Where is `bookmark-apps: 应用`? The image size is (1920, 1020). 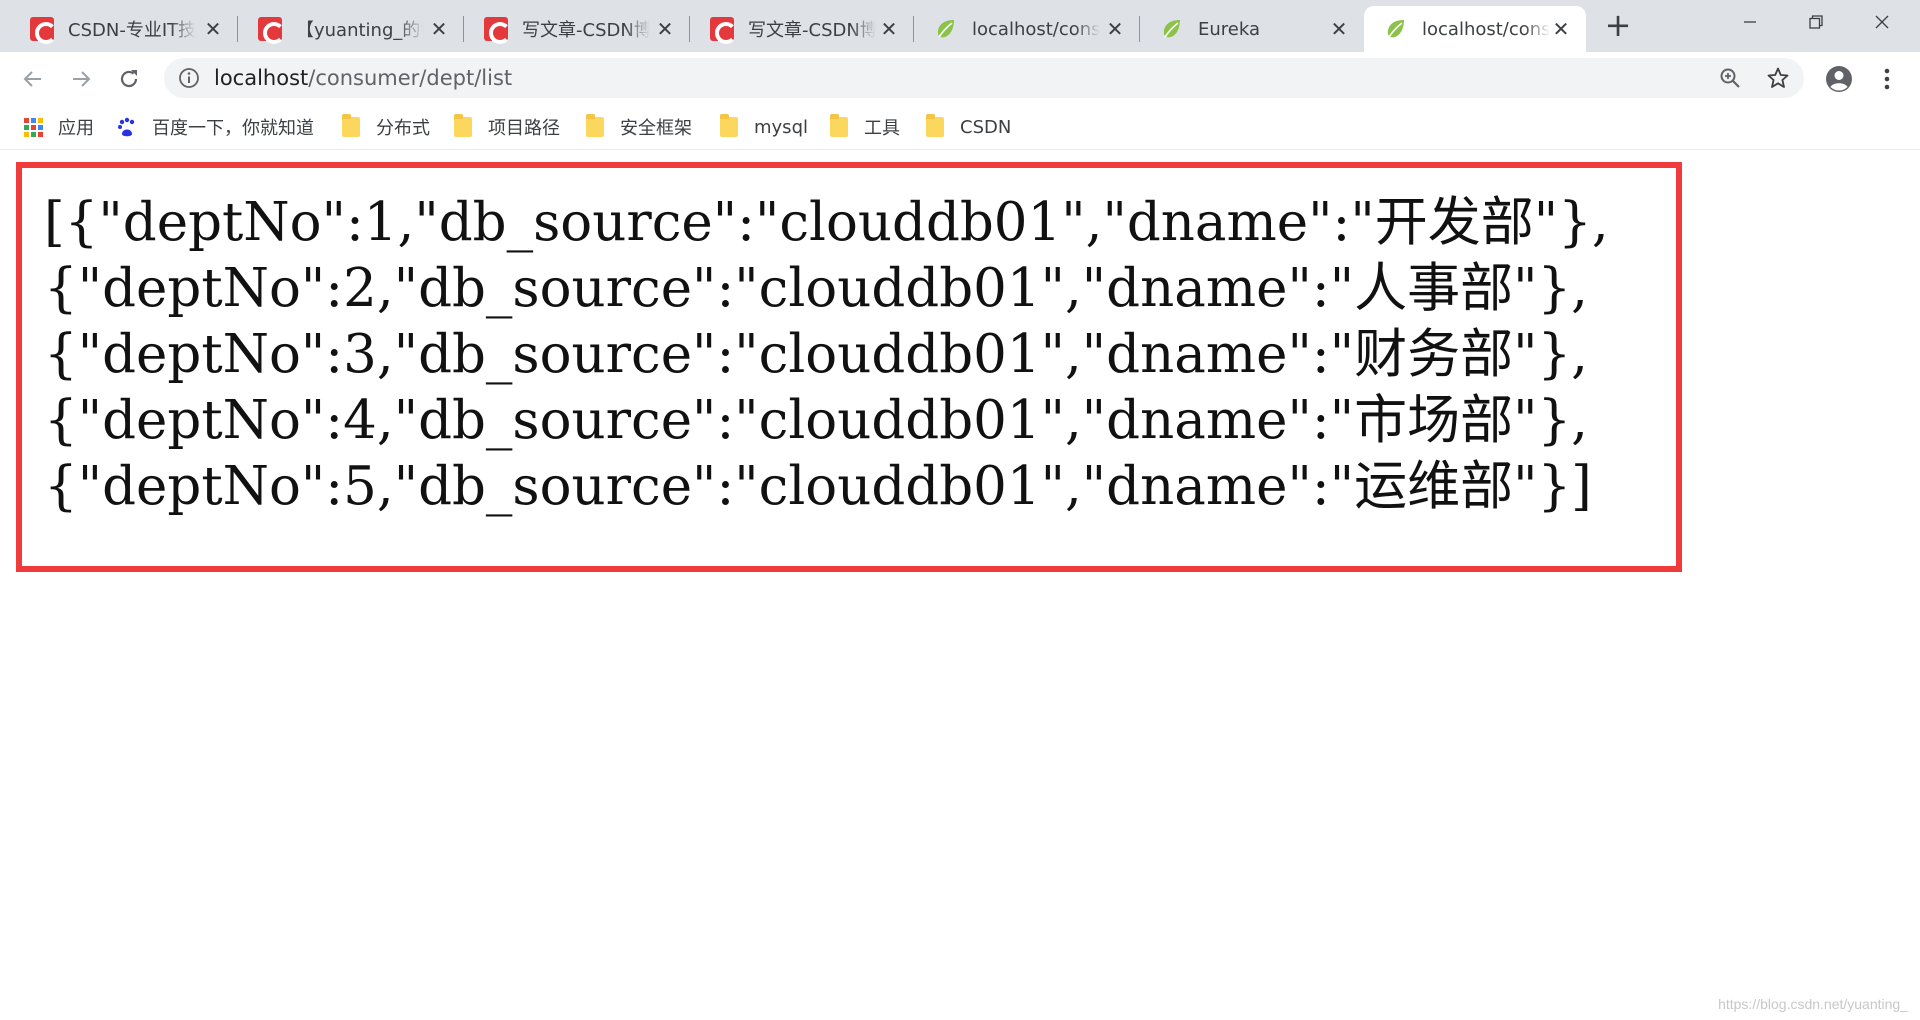
bookmark-apps: 应用 is located at coordinates (58, 127).